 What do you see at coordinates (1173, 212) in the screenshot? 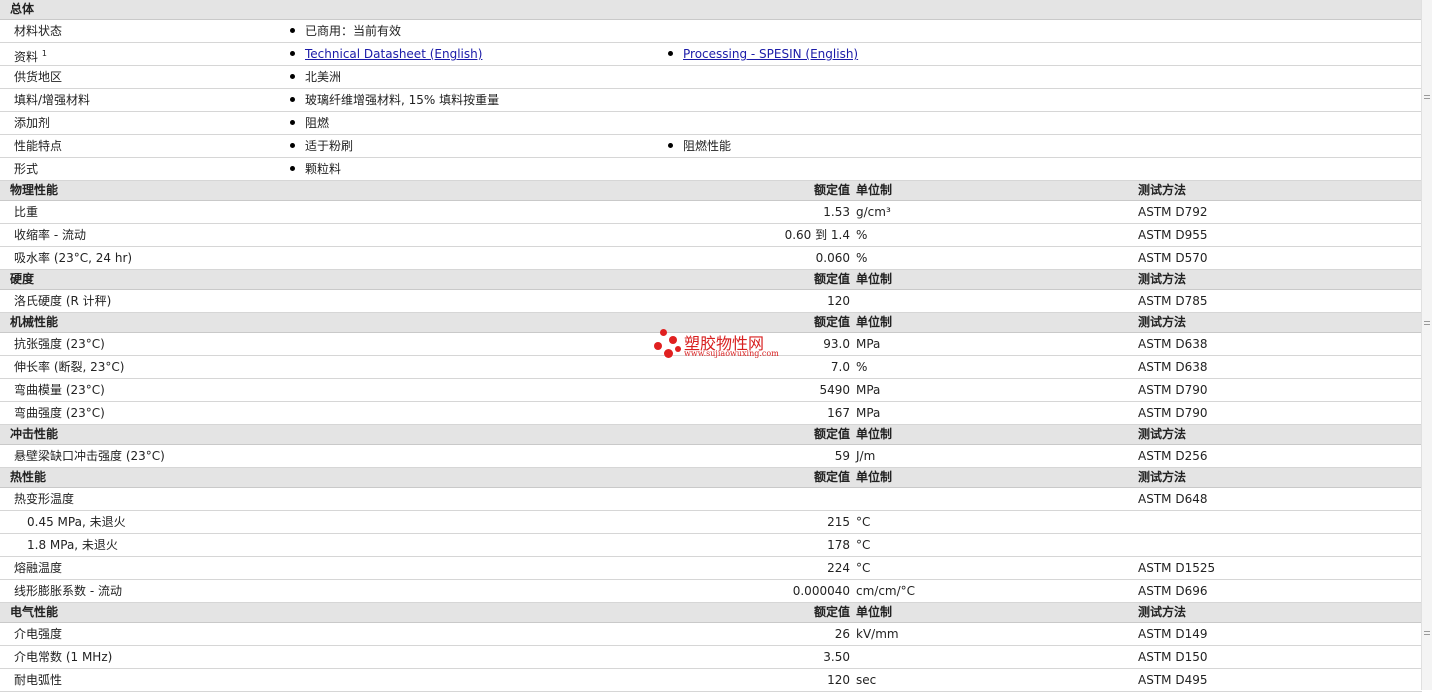
I see `test-method: ASTM D792` at bounding box center [1173, 212].